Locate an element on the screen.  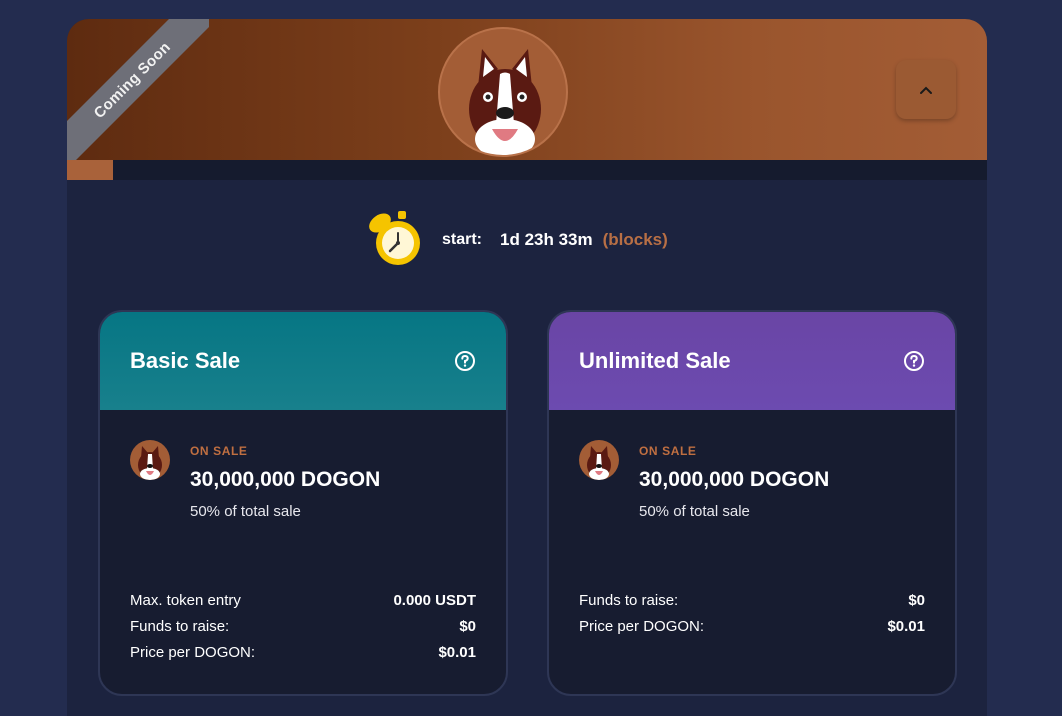
unlimited-sale-header: Unlimited Sale is located at coordinates (752, 361).